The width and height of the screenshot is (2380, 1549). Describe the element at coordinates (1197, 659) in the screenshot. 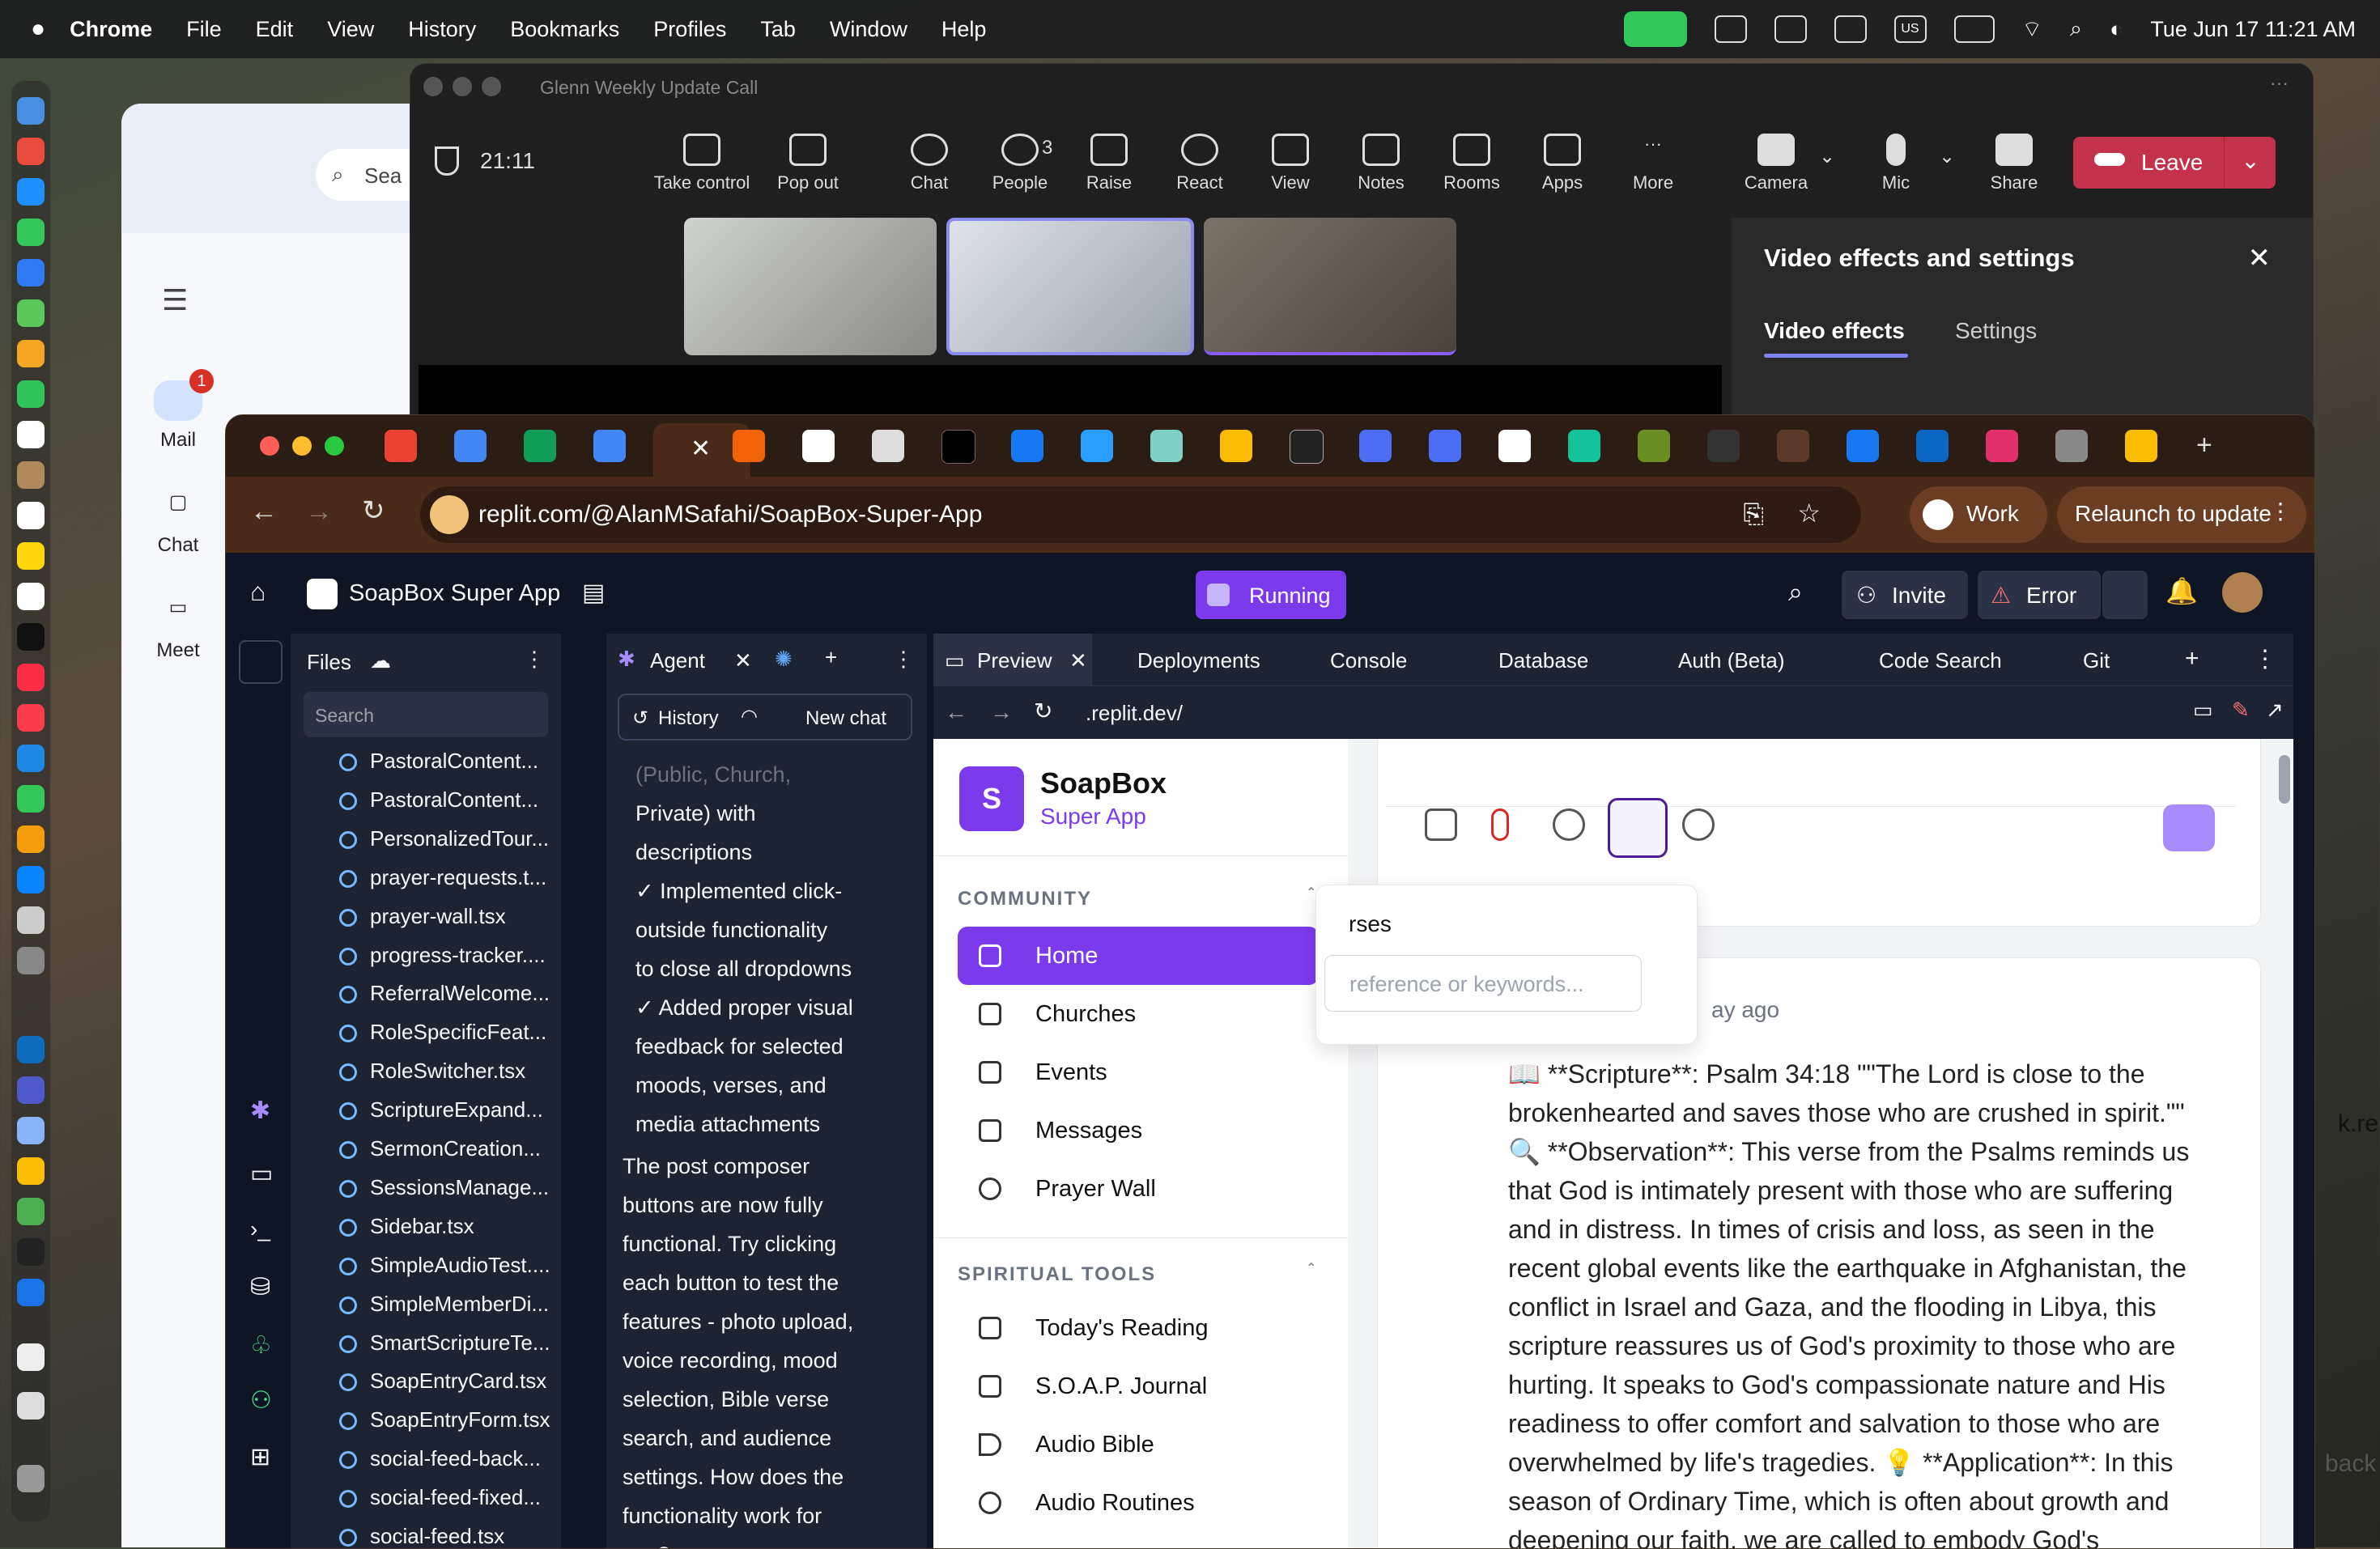

I see `tab-deployments: Deployments` at that location.